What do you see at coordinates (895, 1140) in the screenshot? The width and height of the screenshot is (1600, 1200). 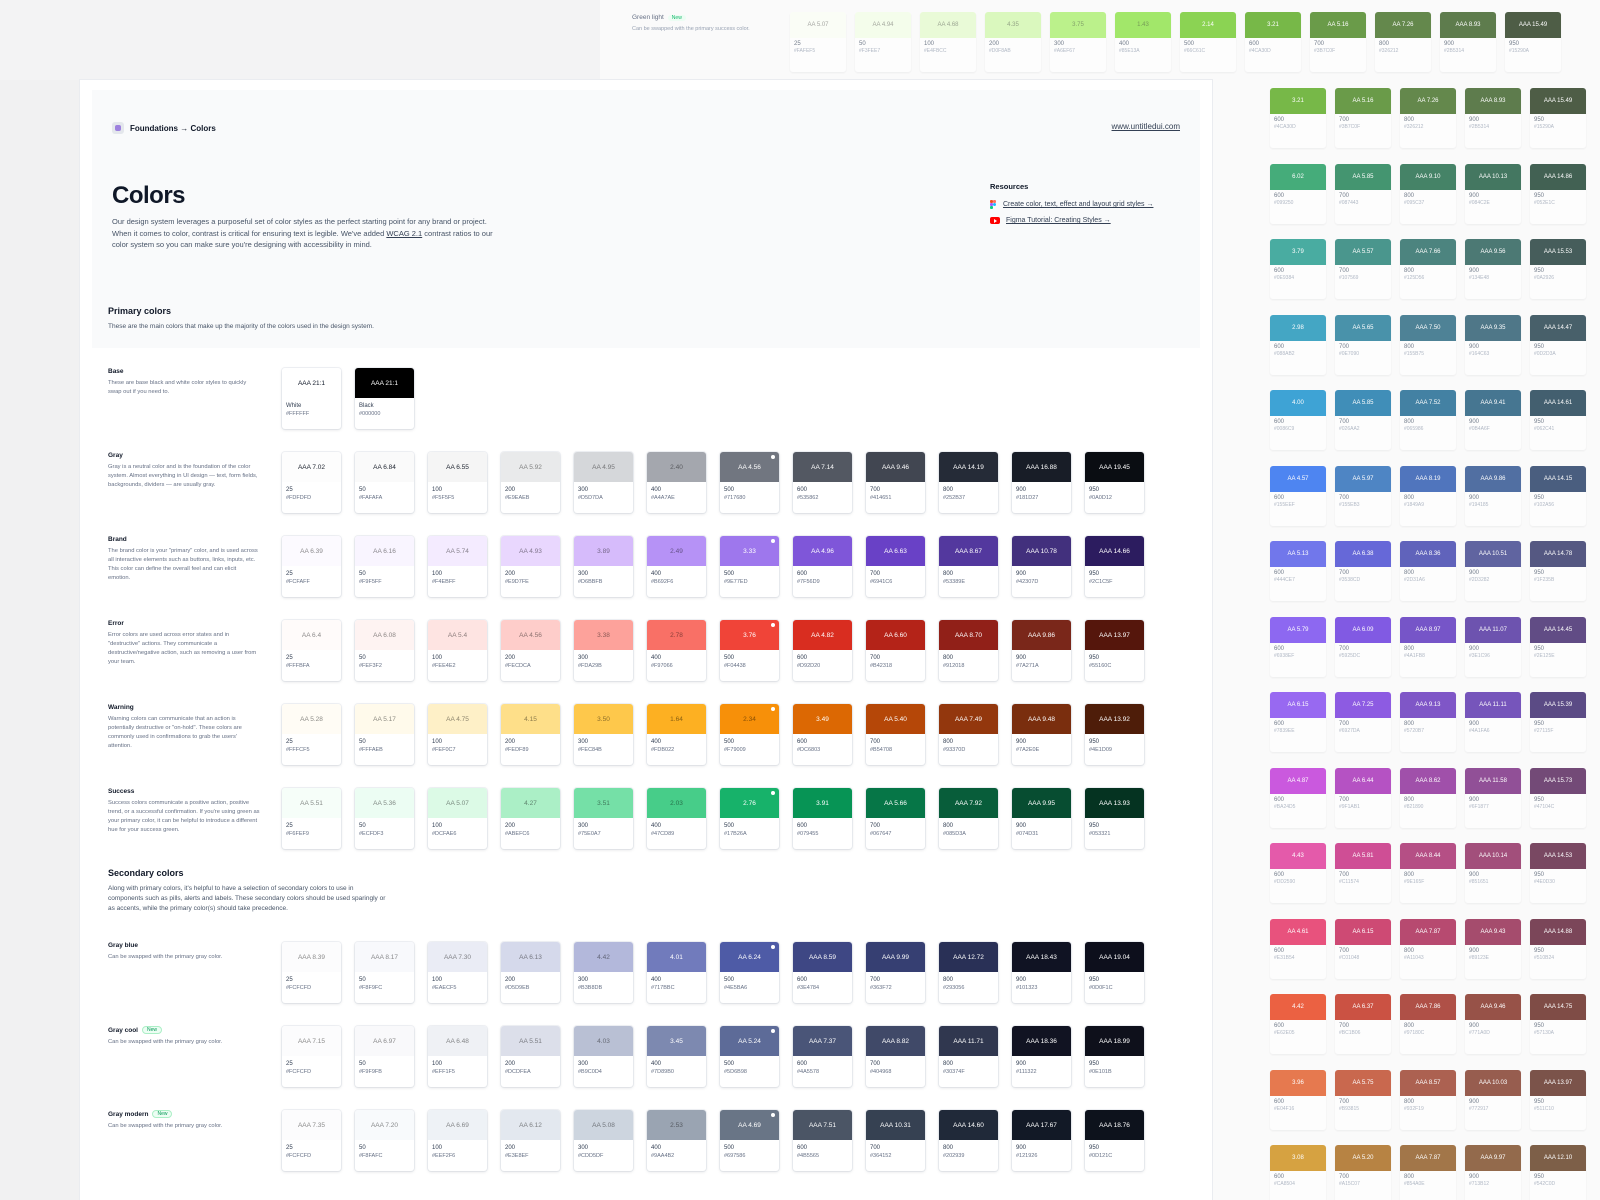 I see `color-swatch: AAA 10.31 700 #364152` at bounding box center [895, 1140].